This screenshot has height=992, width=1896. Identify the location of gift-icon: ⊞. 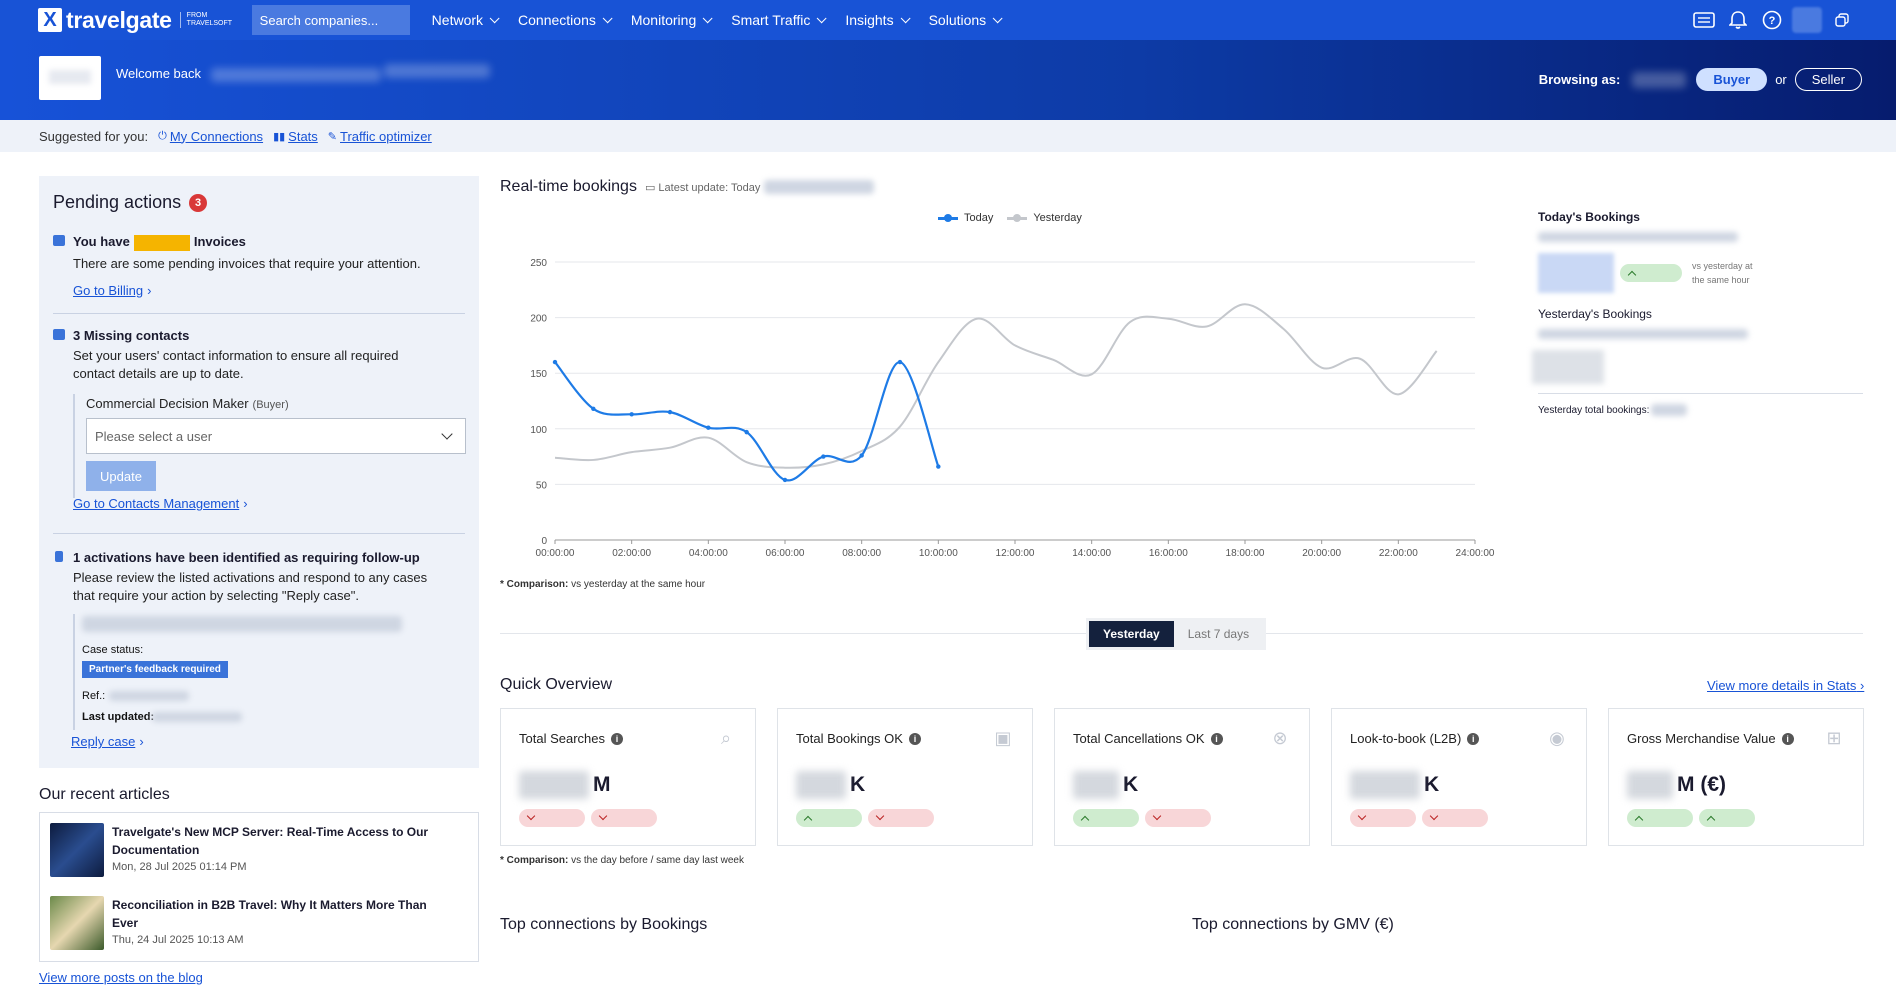
(1834, 738).